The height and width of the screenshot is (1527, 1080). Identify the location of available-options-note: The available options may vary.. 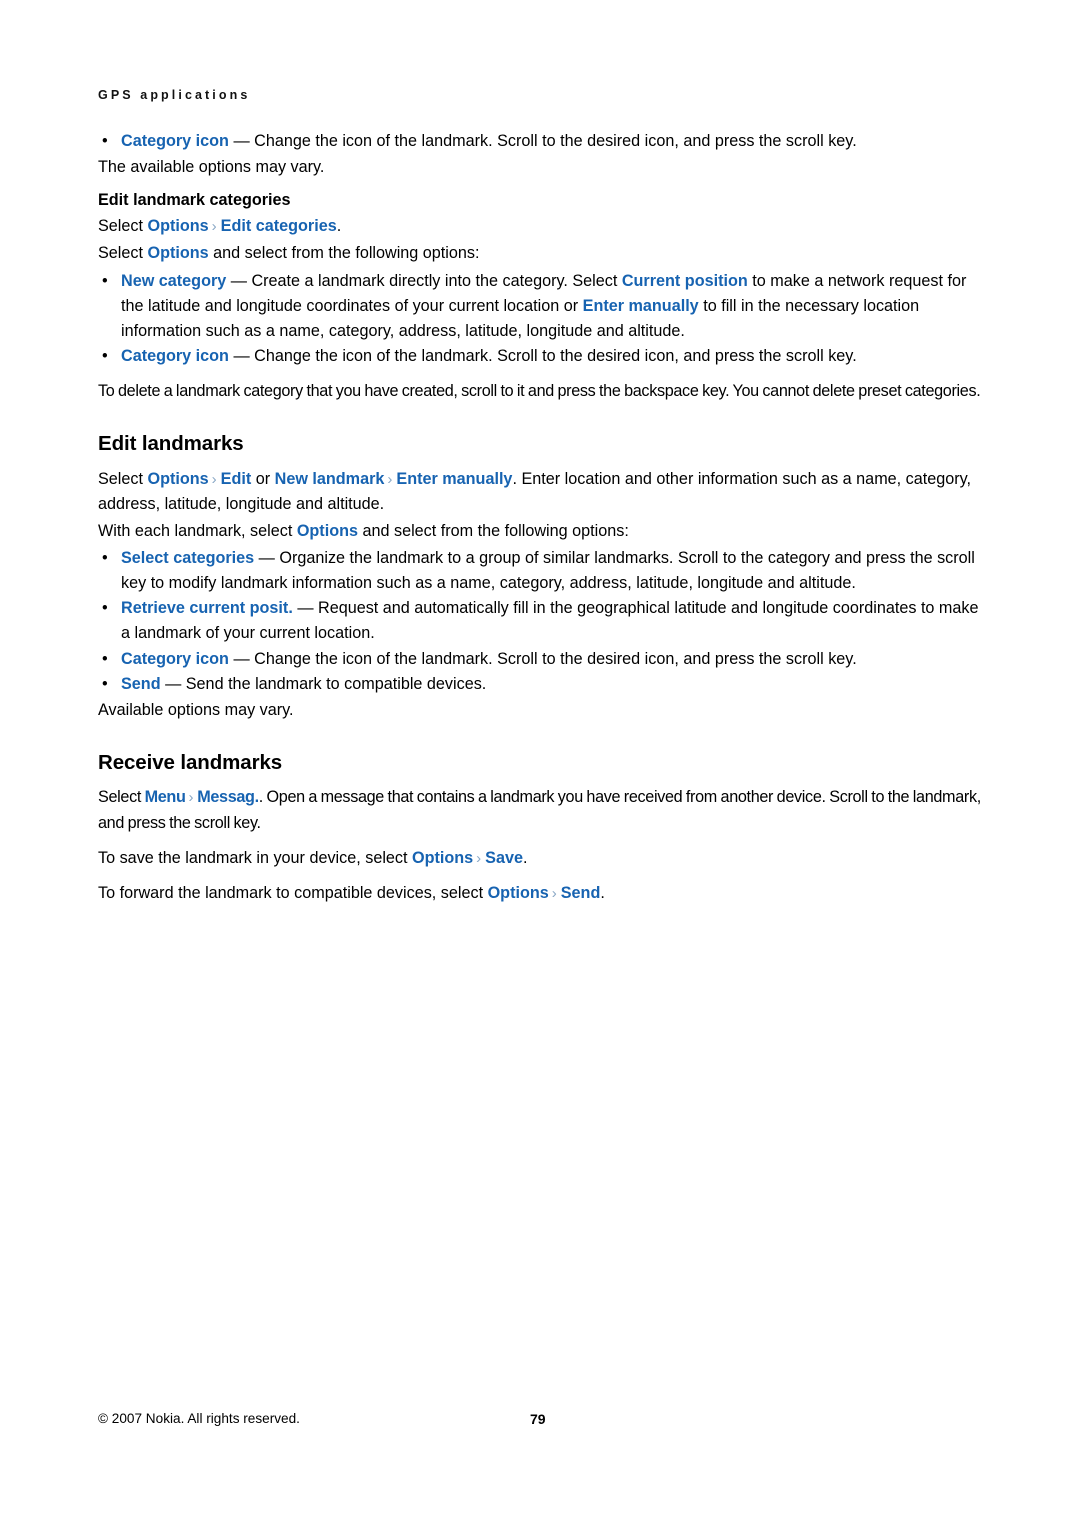
(211, 167).